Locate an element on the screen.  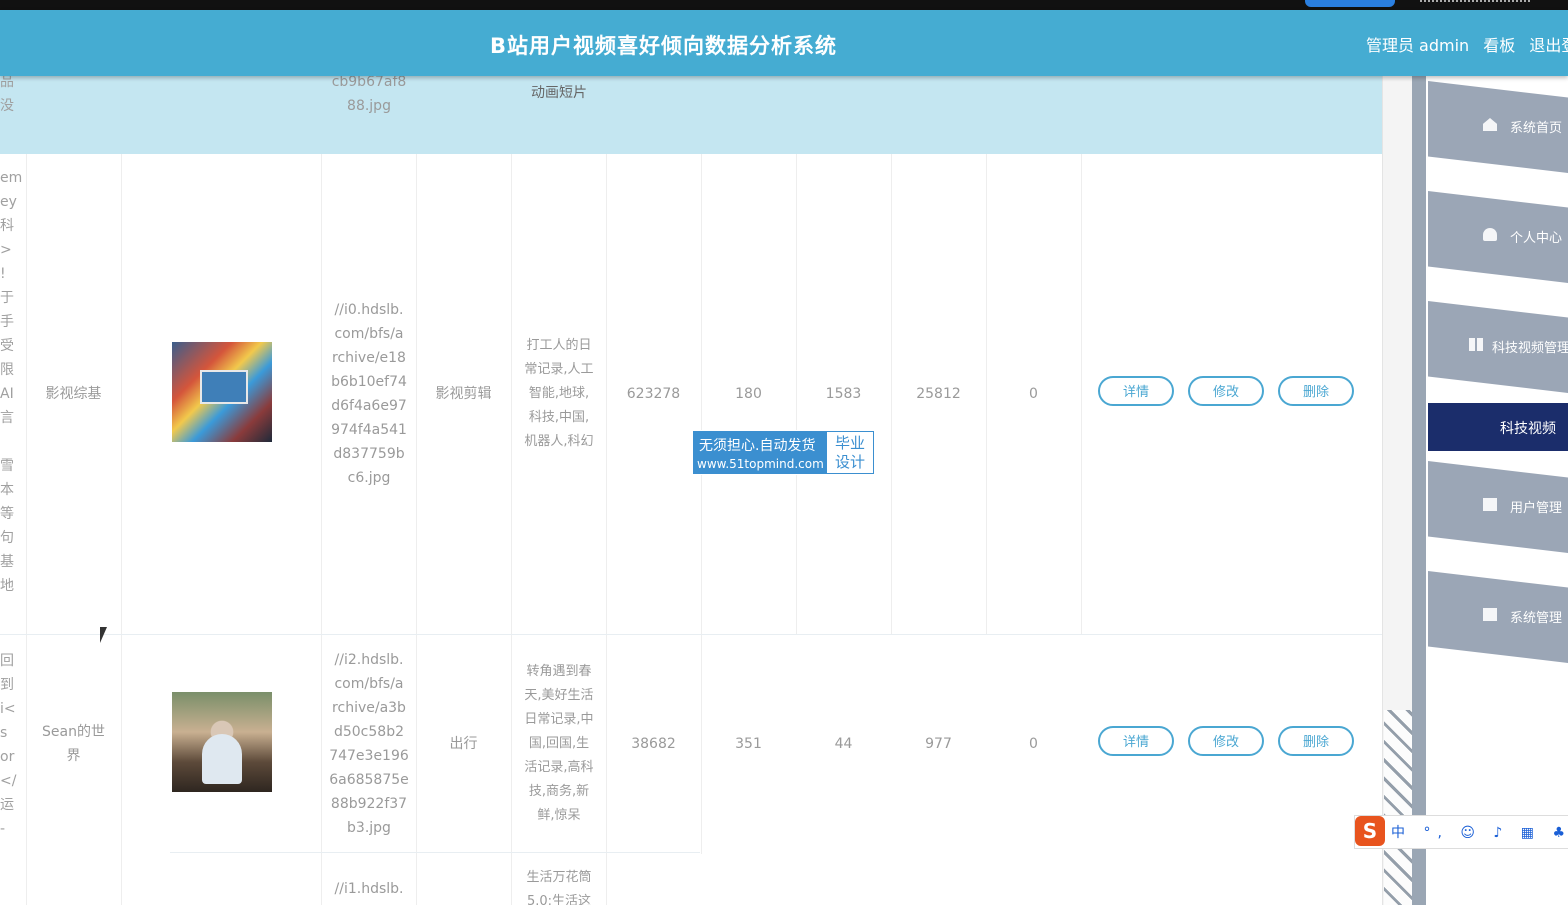
tag-line: 国,回国,生 is located at coordinates (559, 743).